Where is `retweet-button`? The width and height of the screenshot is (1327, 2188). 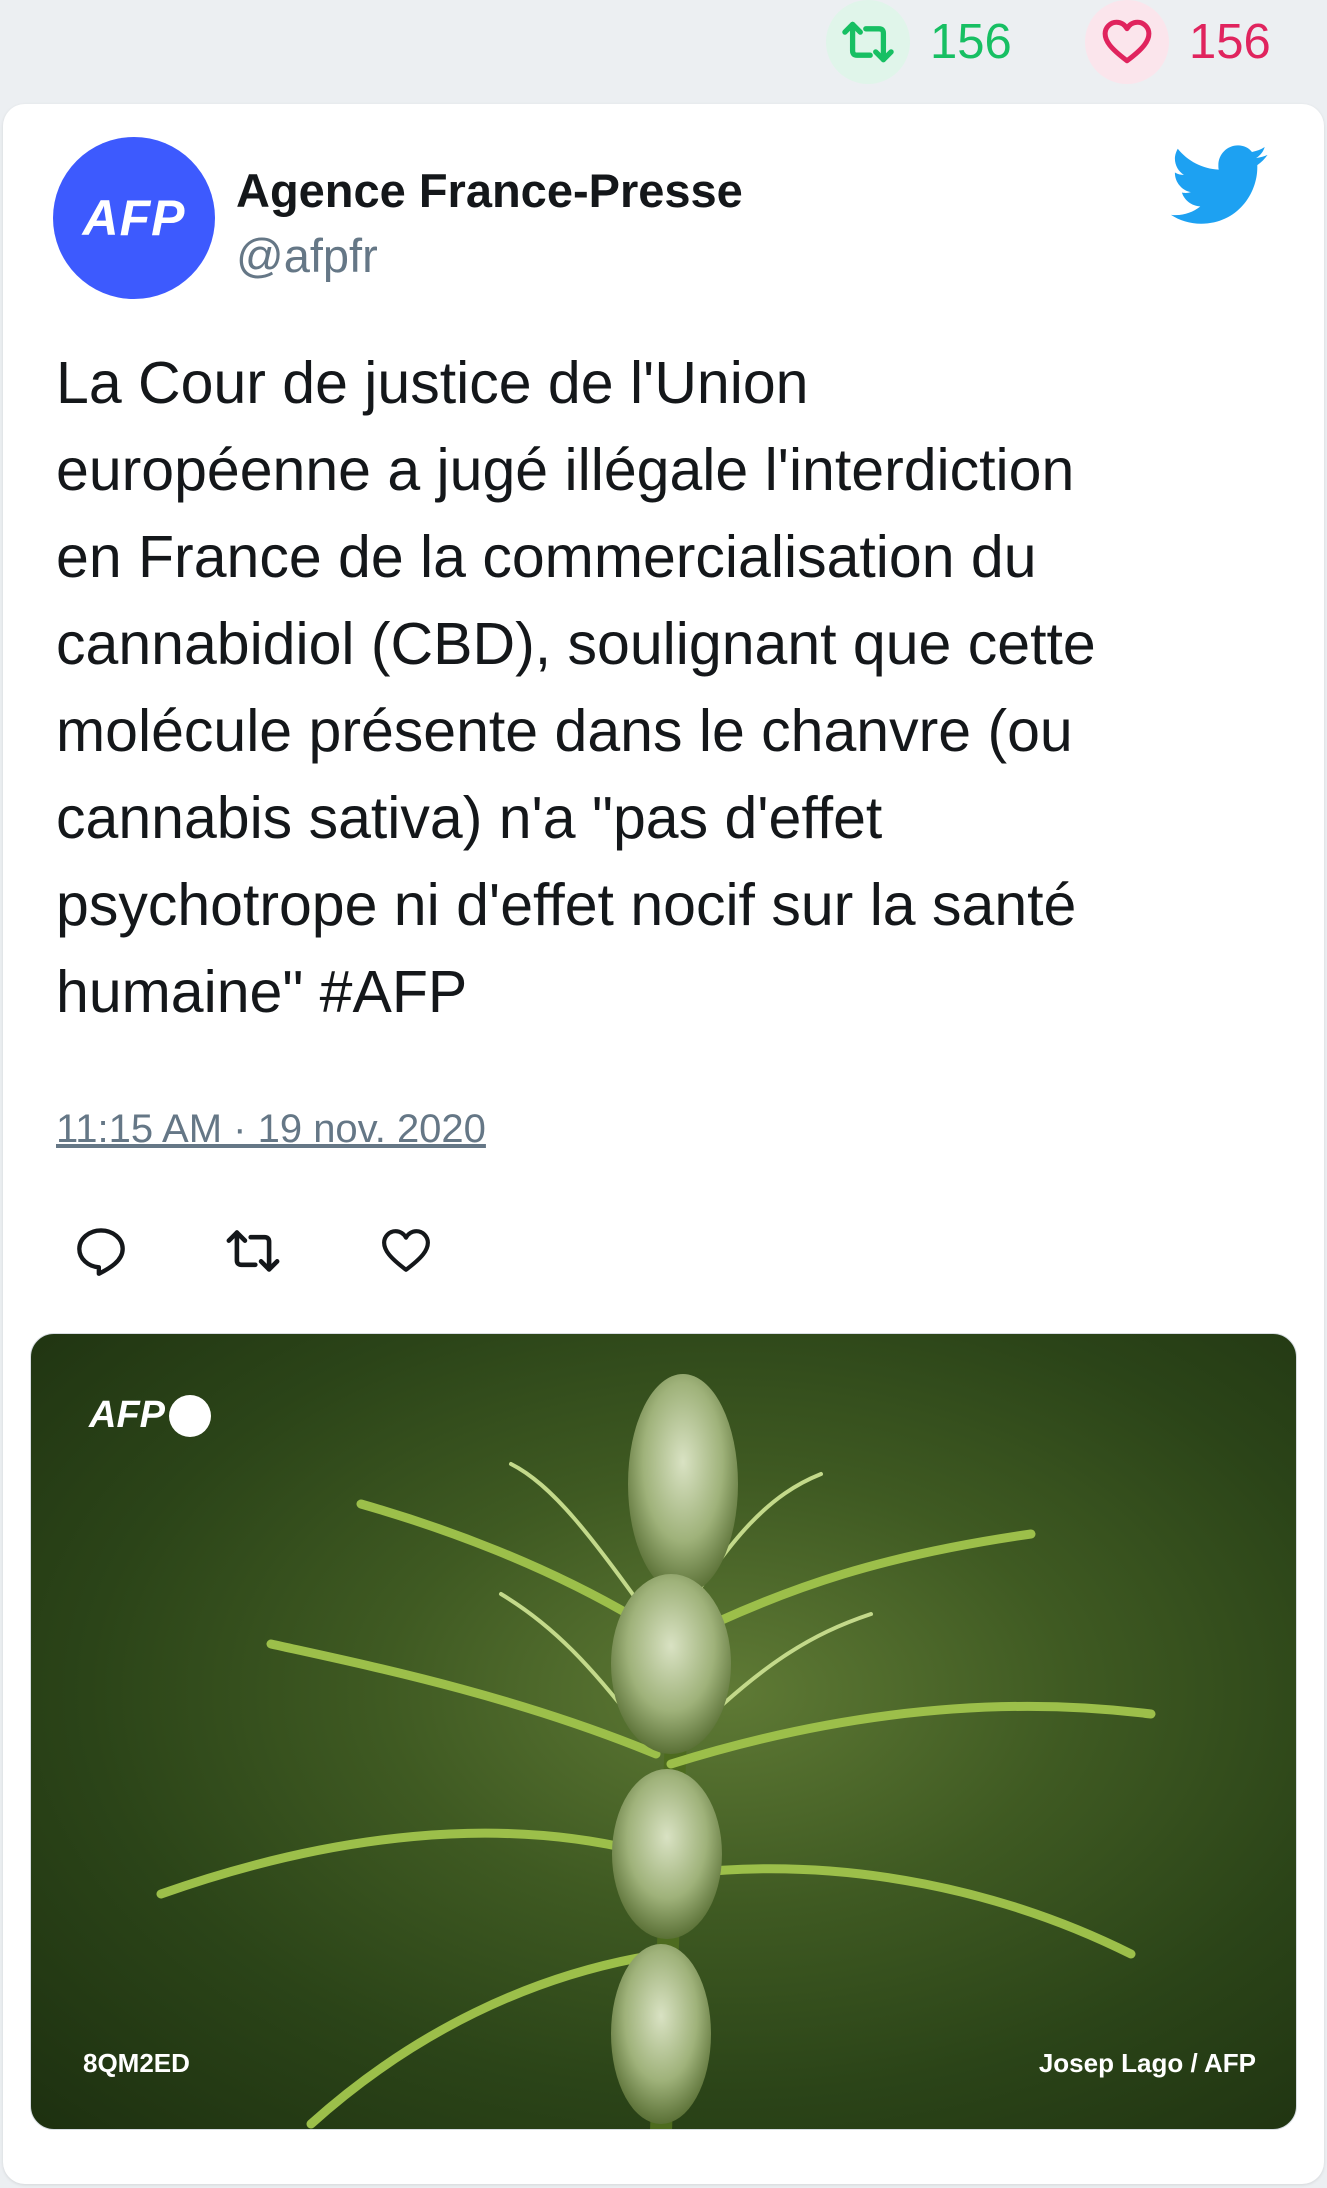
retweet-button is located at coordinates (253, 1251).